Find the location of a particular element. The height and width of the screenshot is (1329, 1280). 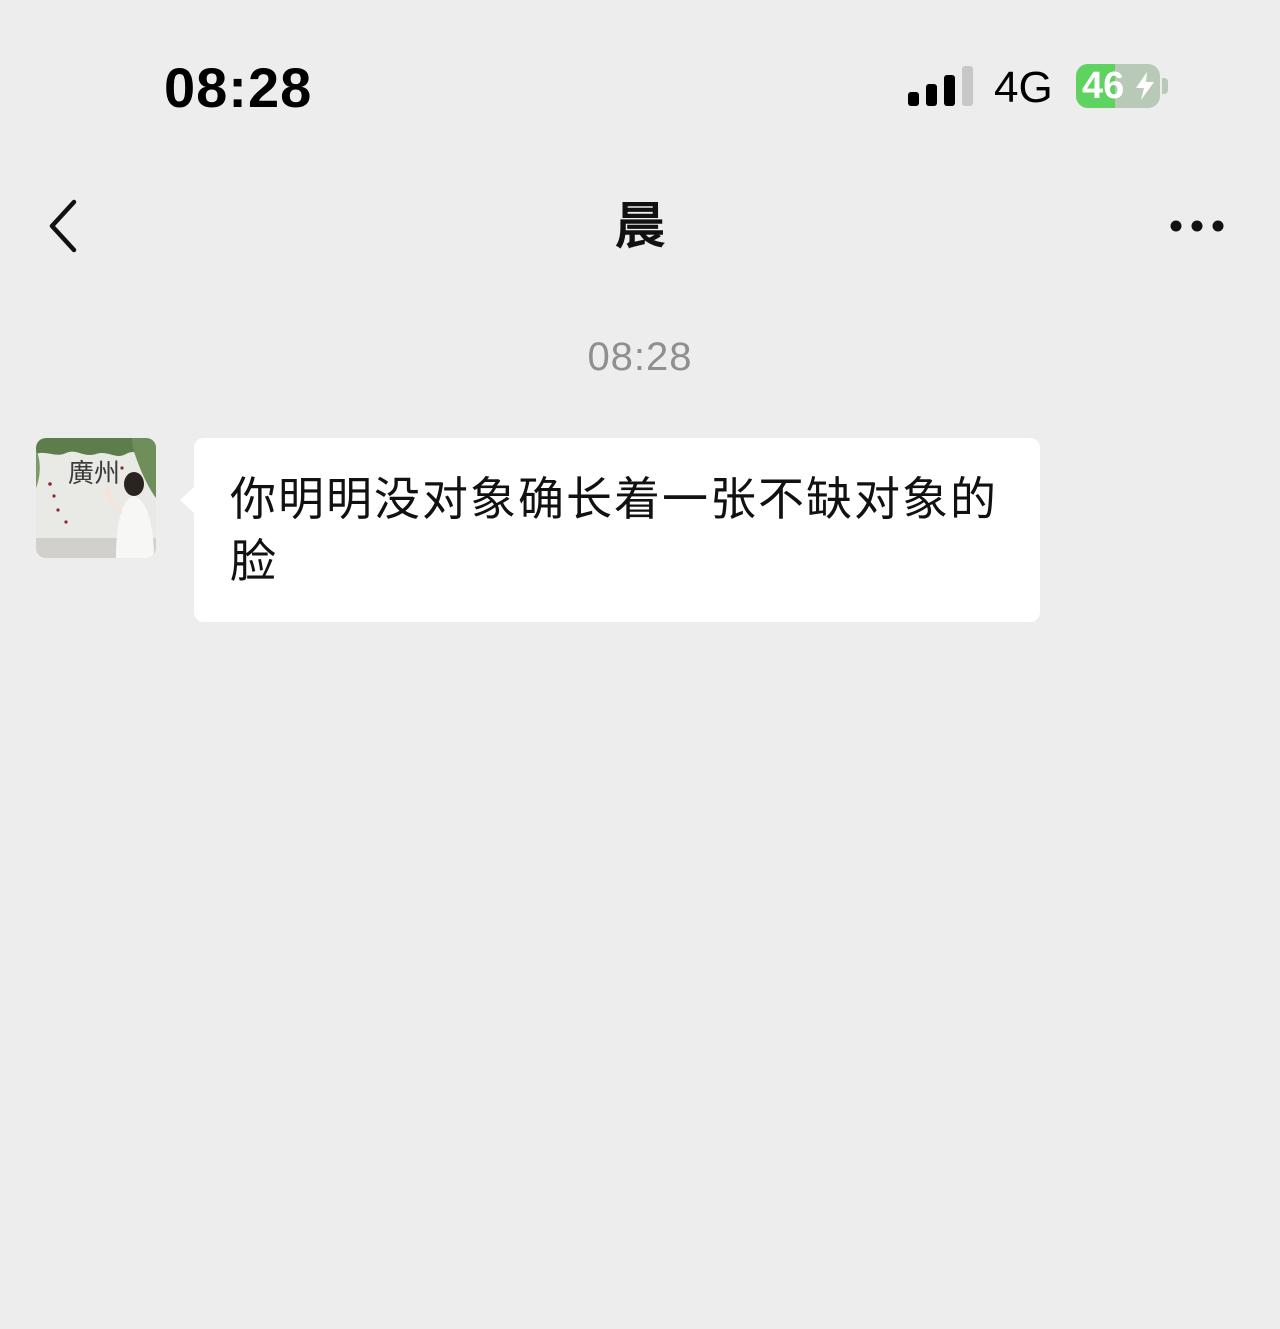

more-dots-icon is located at coordinates (1197, 226).